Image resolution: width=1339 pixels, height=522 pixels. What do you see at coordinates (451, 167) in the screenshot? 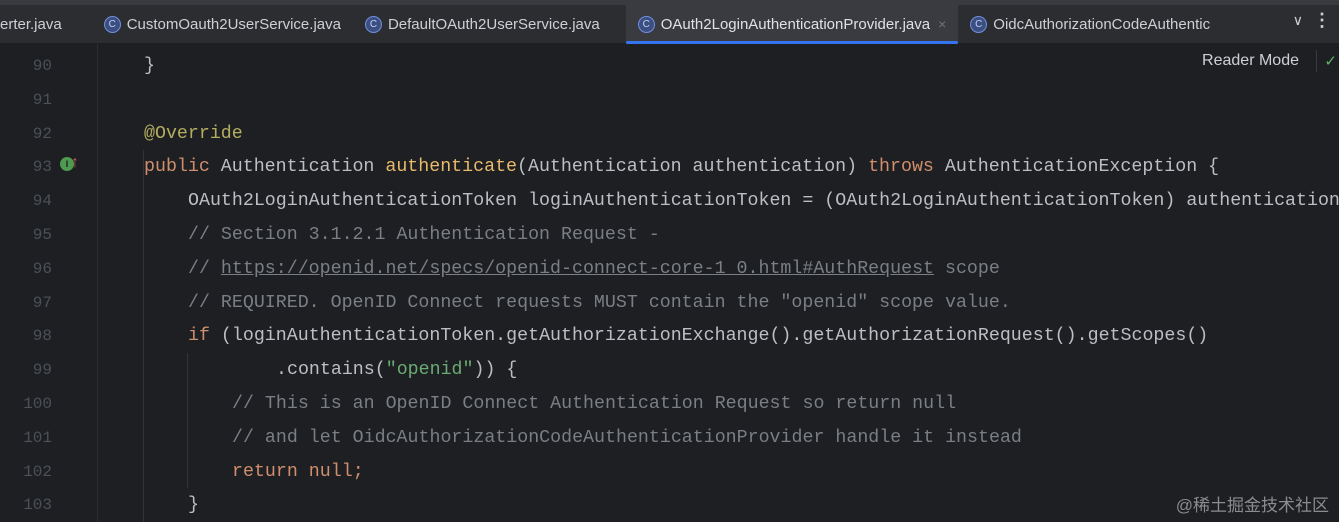
I see `code-token: authenticate` at bounding box center [451, 167].